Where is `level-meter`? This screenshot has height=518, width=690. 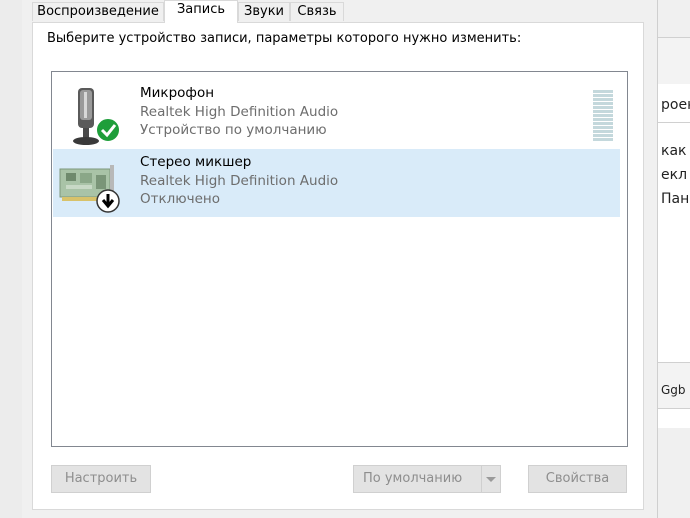
level-meter is located at coordinates (603, 117).